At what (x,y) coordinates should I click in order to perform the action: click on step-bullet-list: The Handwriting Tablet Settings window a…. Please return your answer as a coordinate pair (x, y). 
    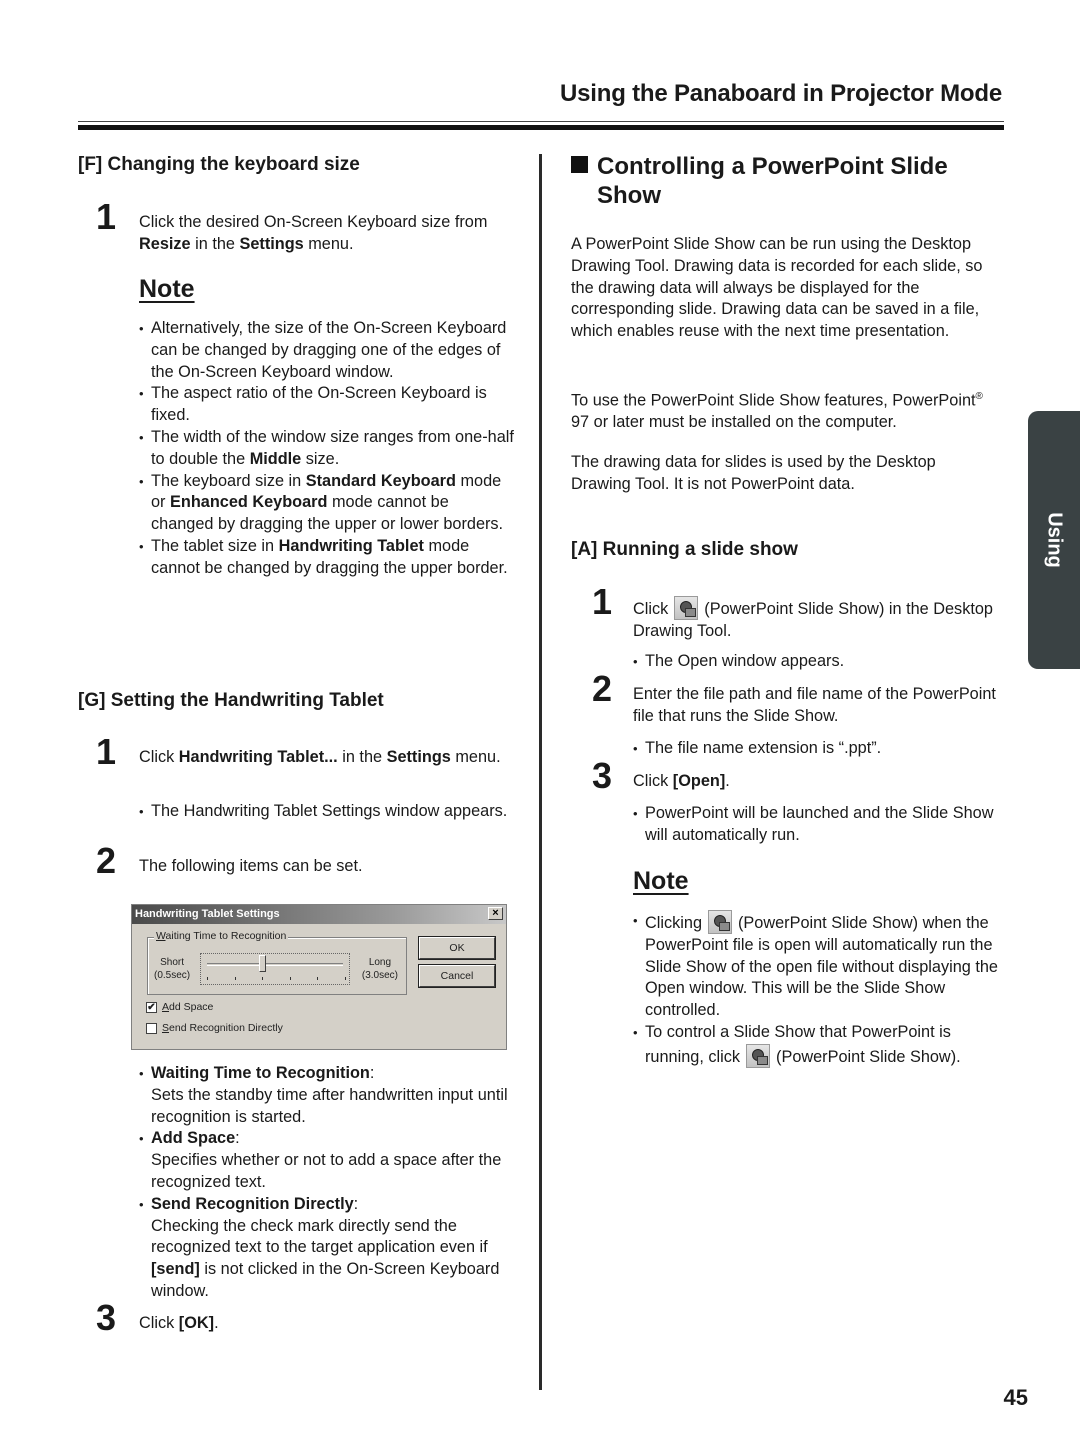
    Looking at the image, I should click on (324, 812).